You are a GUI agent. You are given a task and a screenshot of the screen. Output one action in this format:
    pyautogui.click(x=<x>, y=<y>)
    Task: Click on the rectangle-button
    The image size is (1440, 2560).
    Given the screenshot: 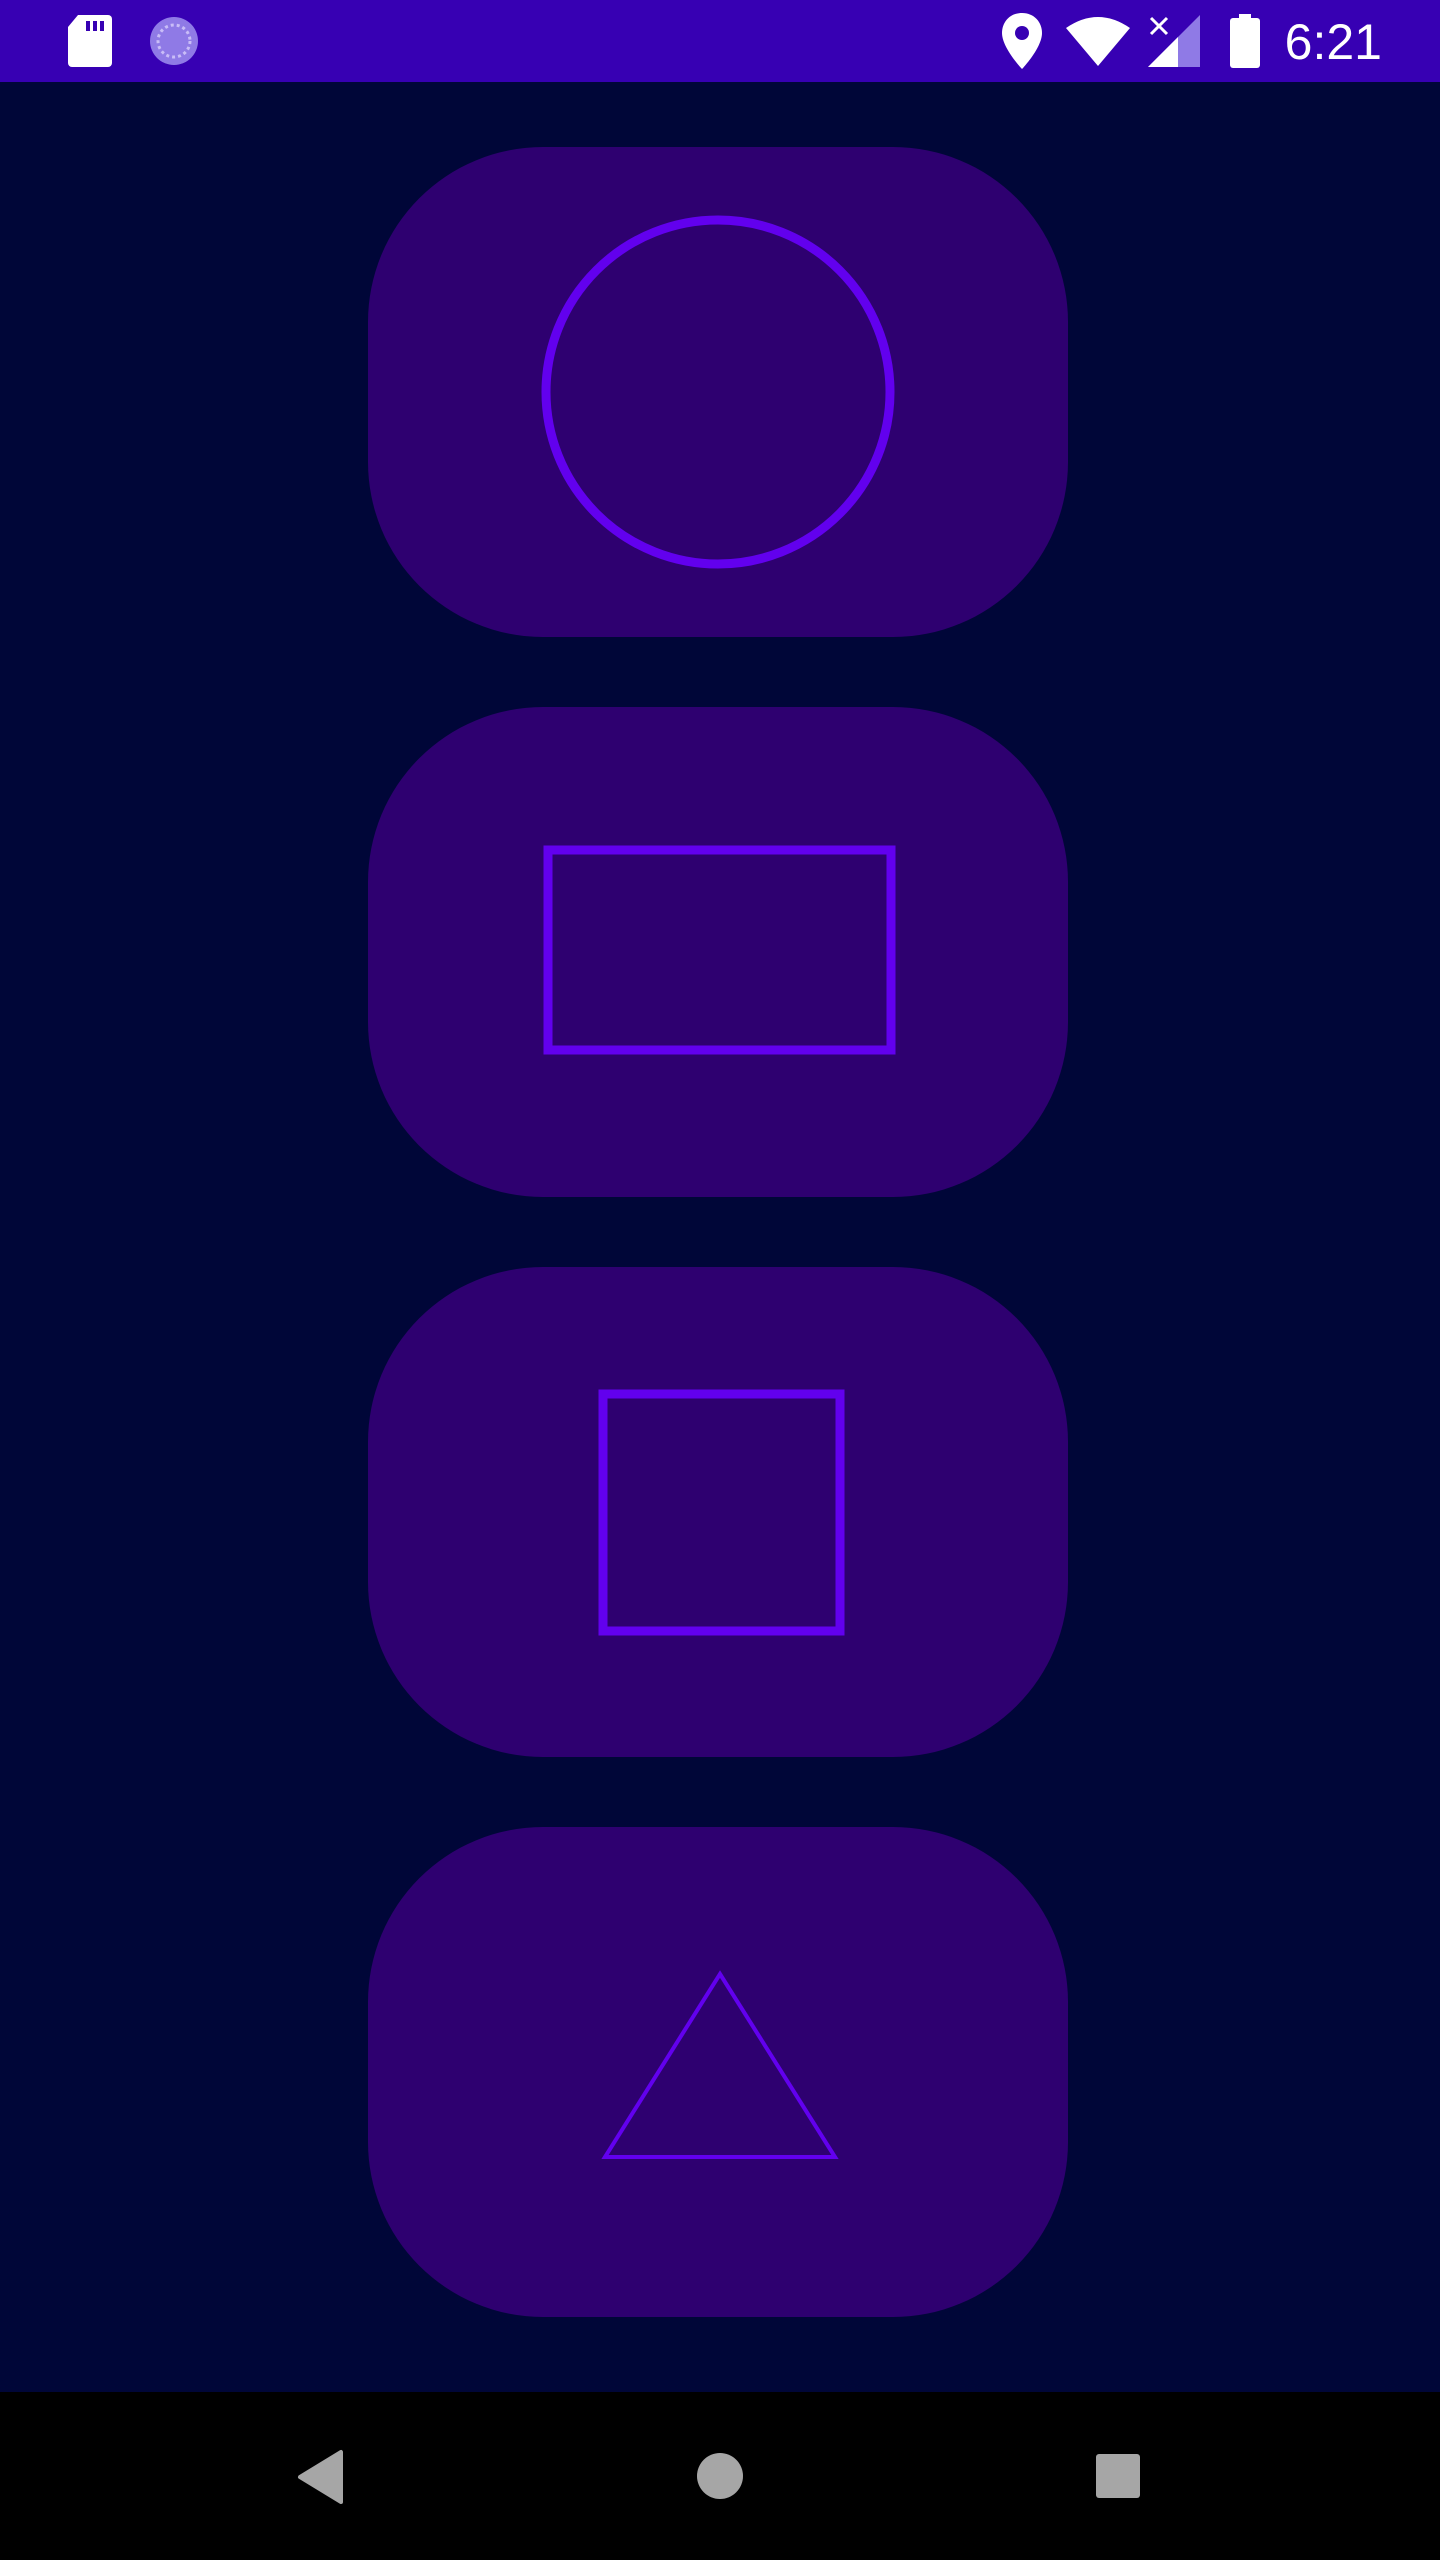 What is the action you would take?
    pyautogui.click(x=718, y=952)
    